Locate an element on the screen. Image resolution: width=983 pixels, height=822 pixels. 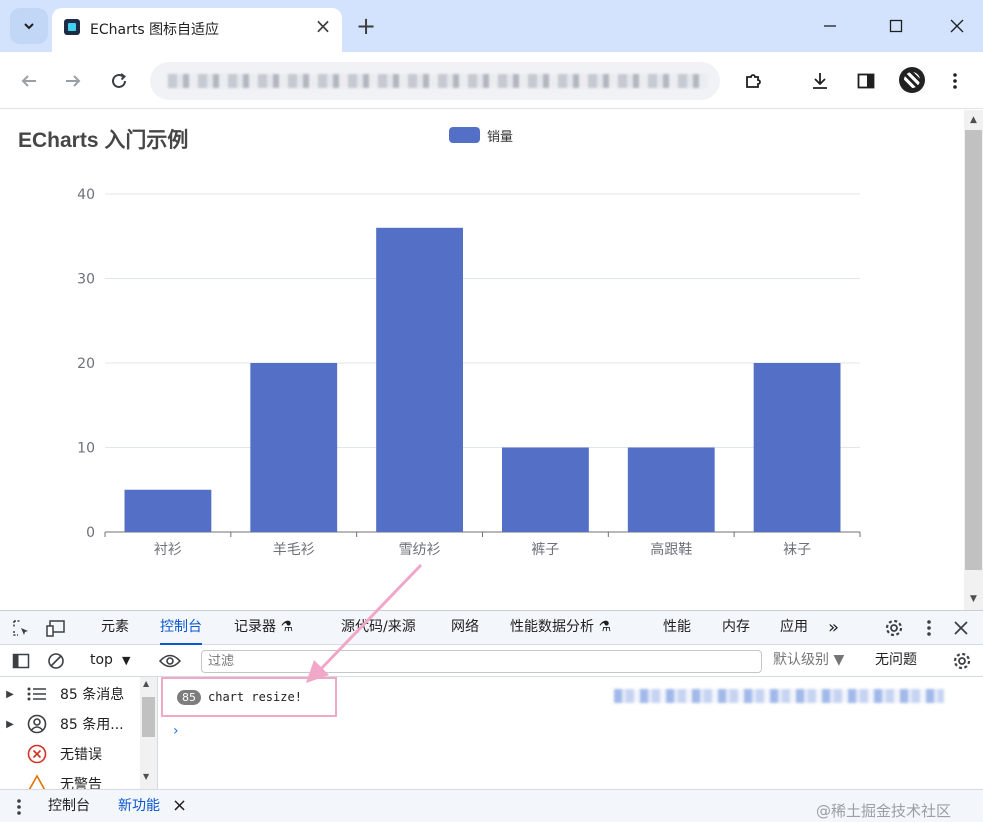
close-window-button is located at coordinates (957, 26).